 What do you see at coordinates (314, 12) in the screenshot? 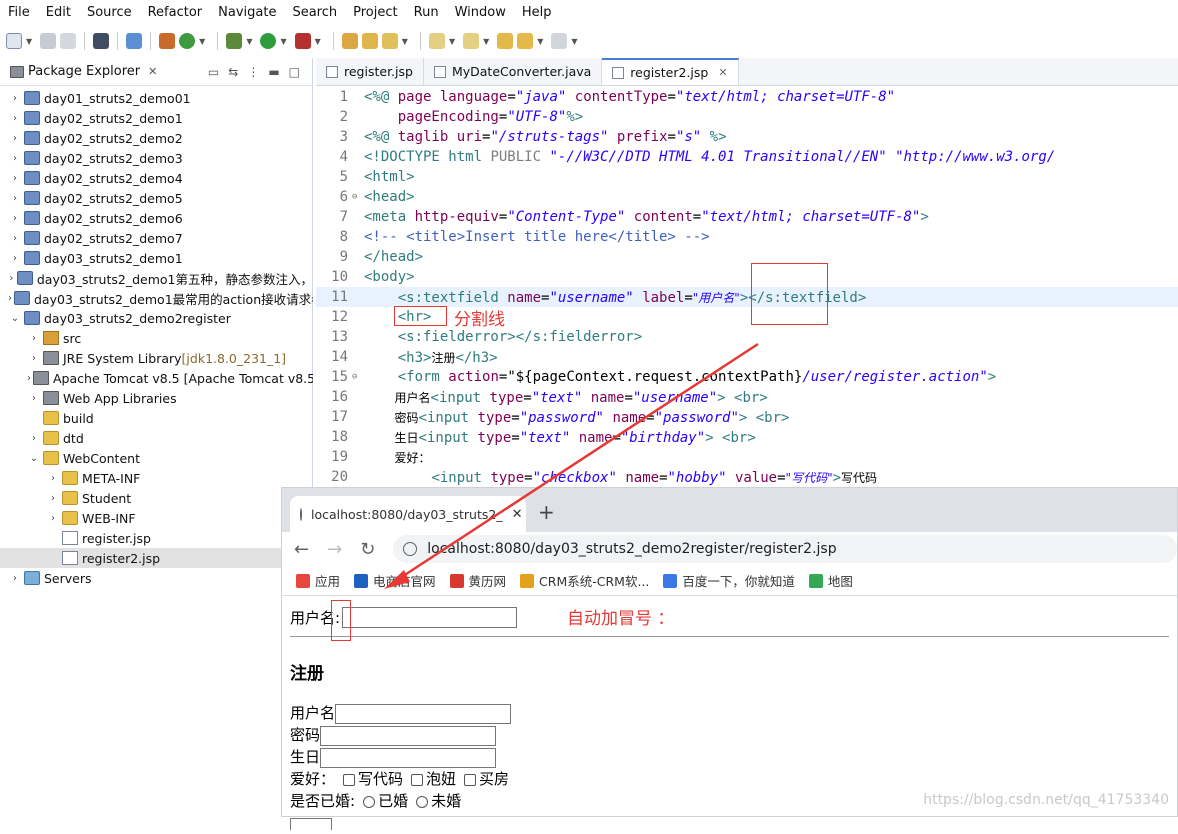
I see `menu-search: Search` at bounding box center [314, 12].